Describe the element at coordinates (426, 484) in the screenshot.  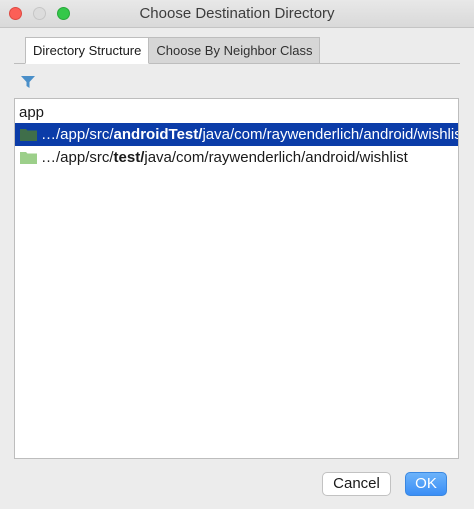
I see `ok-button: OK` at that location.